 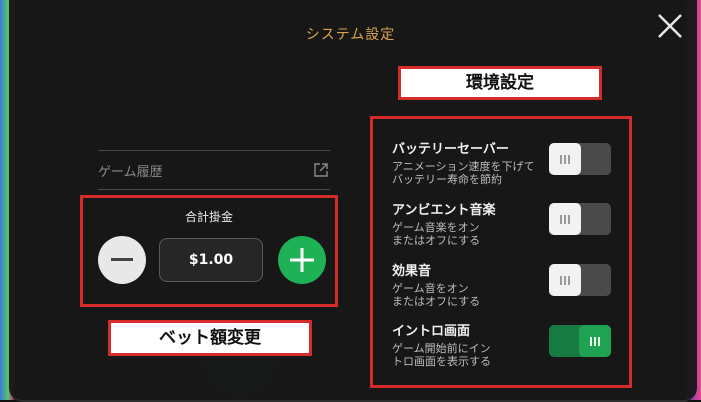 I want to click on increase-bet-button, so click(x=302, y=260).